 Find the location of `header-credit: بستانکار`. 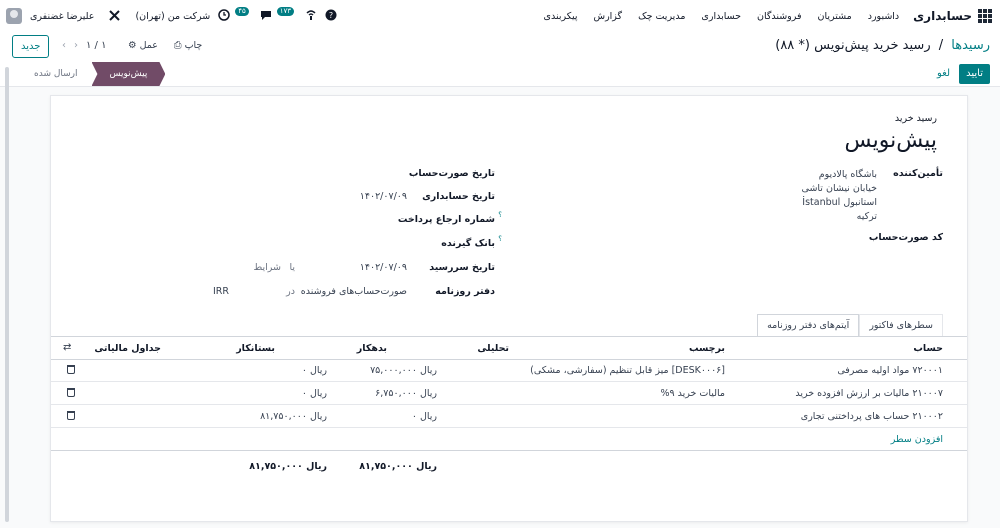

header-credit: بستانکار is located at coordinates (255, 348).